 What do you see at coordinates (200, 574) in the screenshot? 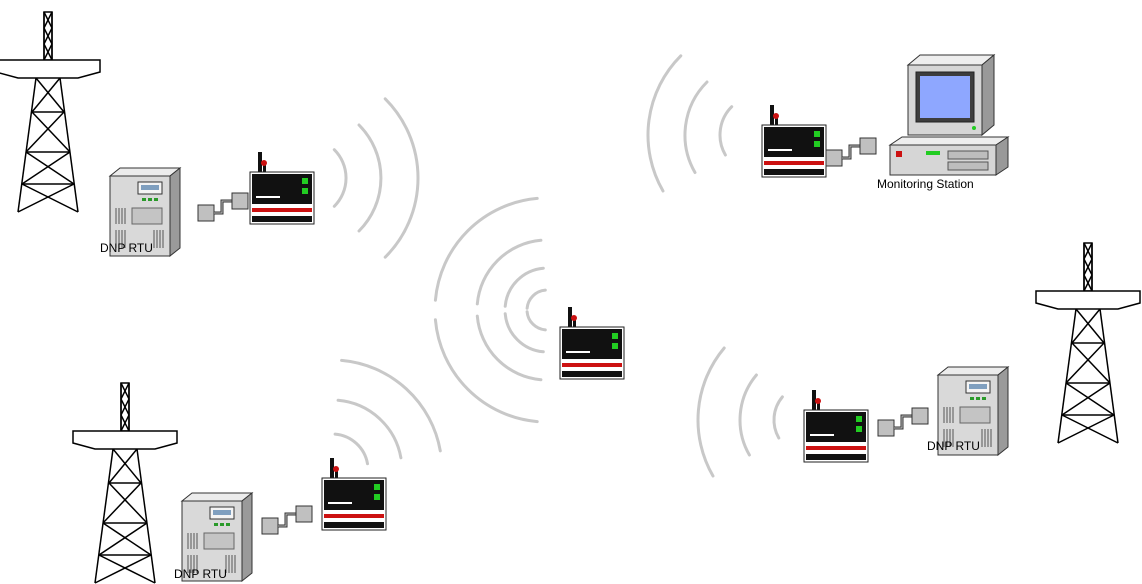
I see `label-dnp-rtu-bottom-left: DNP RTU` at bounding box center [200, 574].